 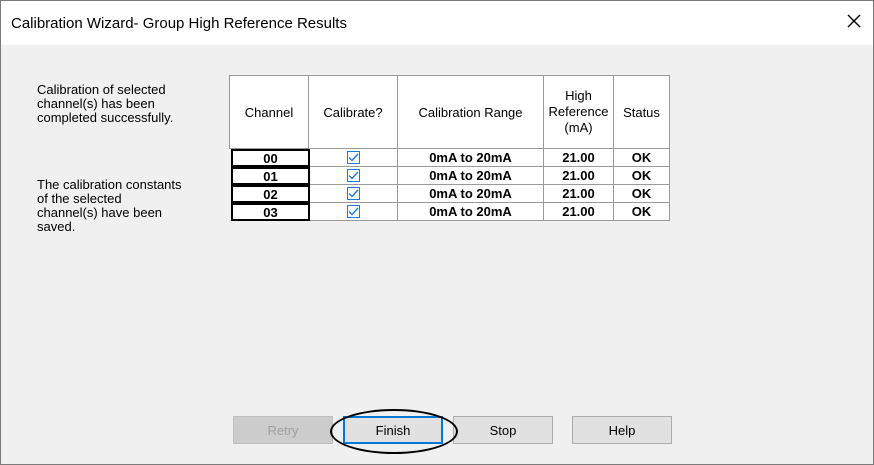 What do you see at coordinates (283, 430) in the screenshot?
I see `retry-button: Retry` at bounding box center [283, 430].